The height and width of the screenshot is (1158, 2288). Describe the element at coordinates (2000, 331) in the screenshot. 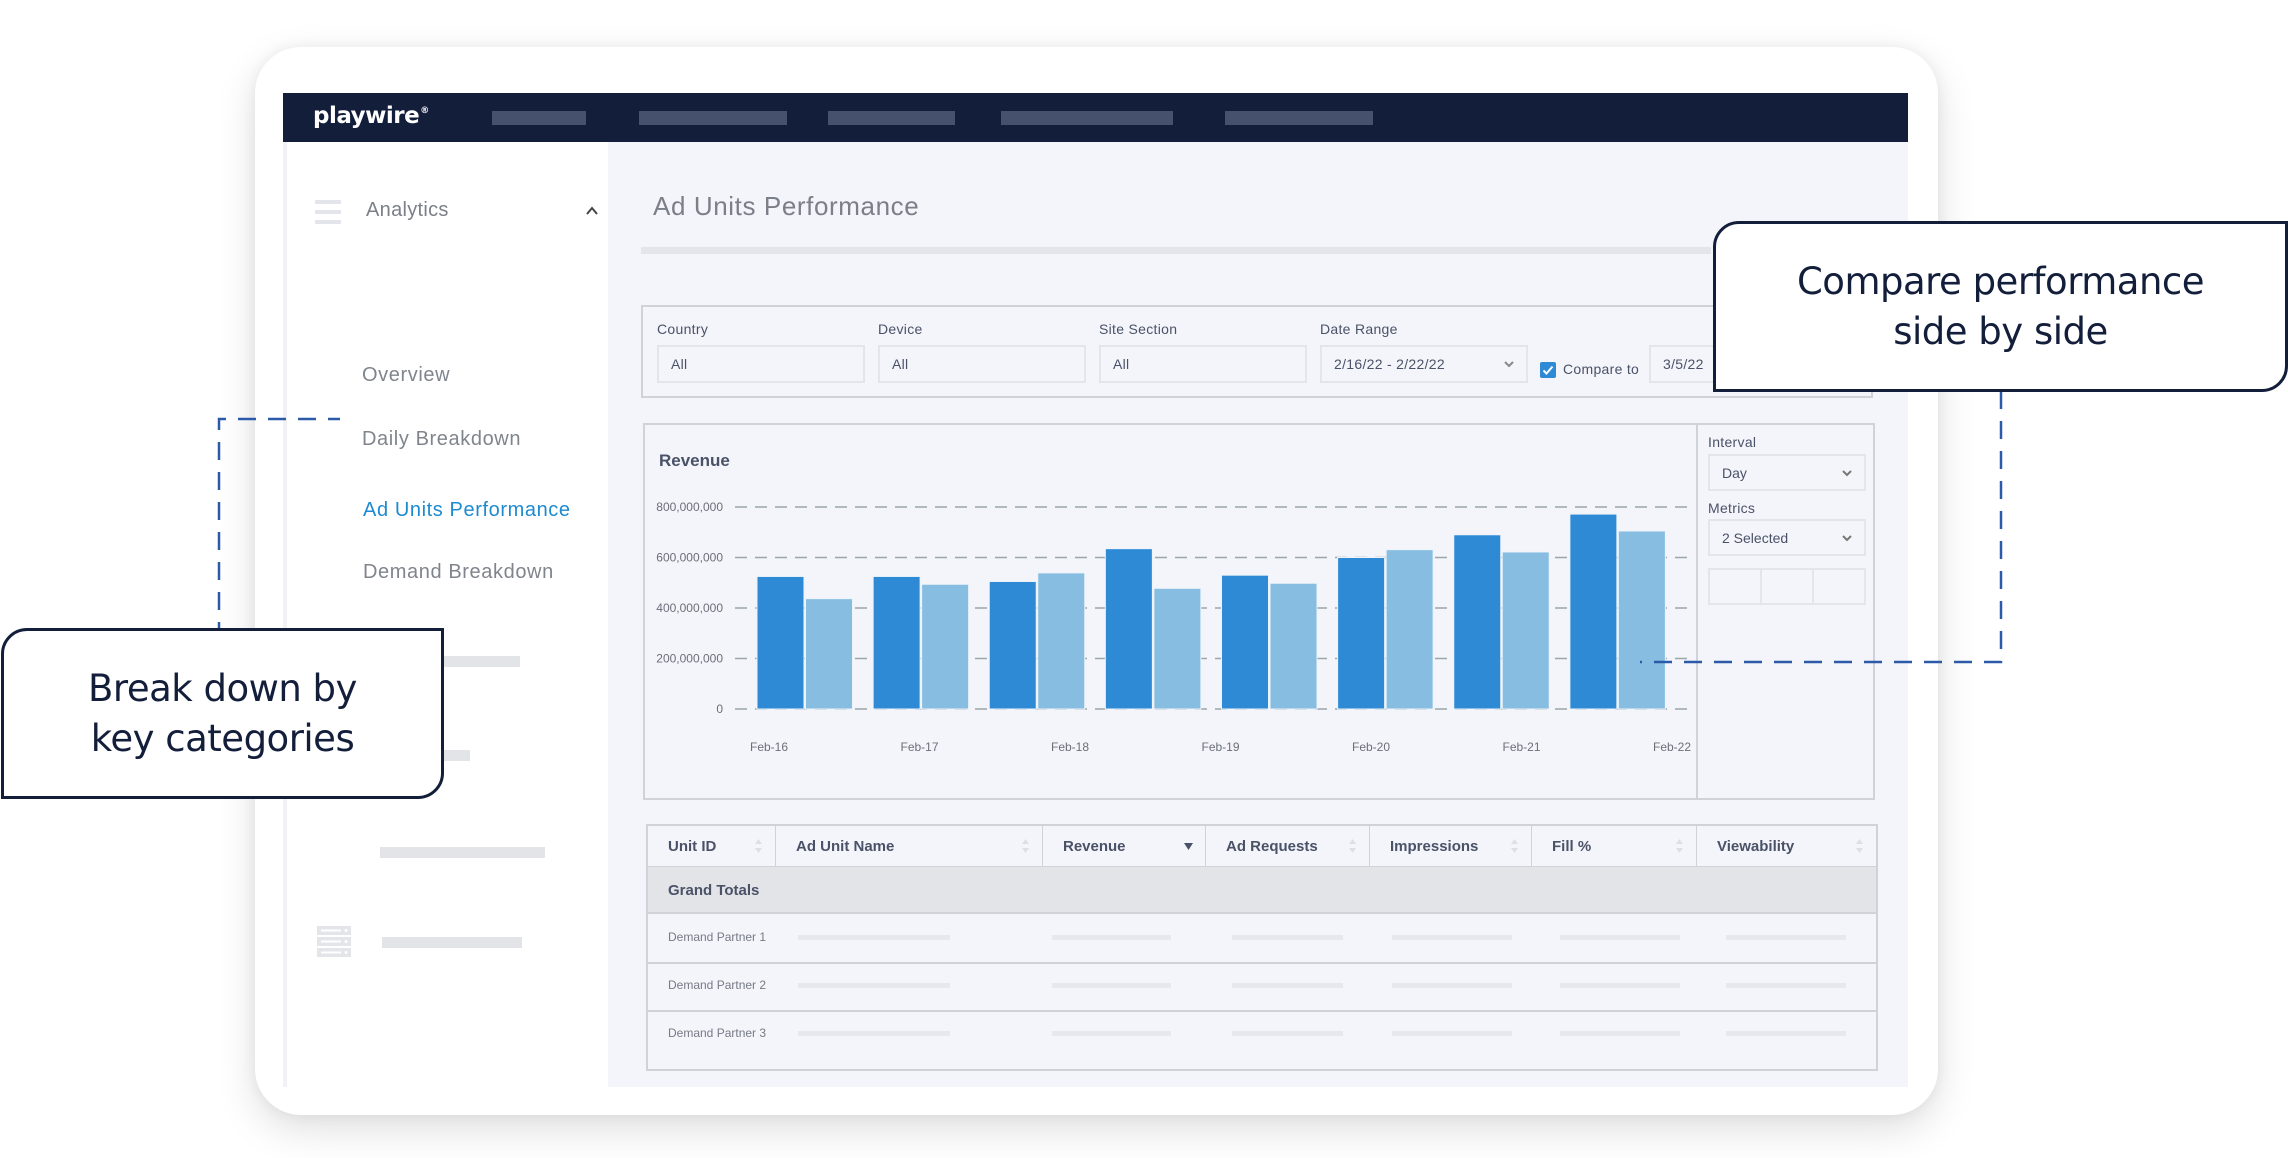

I see `callout-text-line: side by side` at that location.